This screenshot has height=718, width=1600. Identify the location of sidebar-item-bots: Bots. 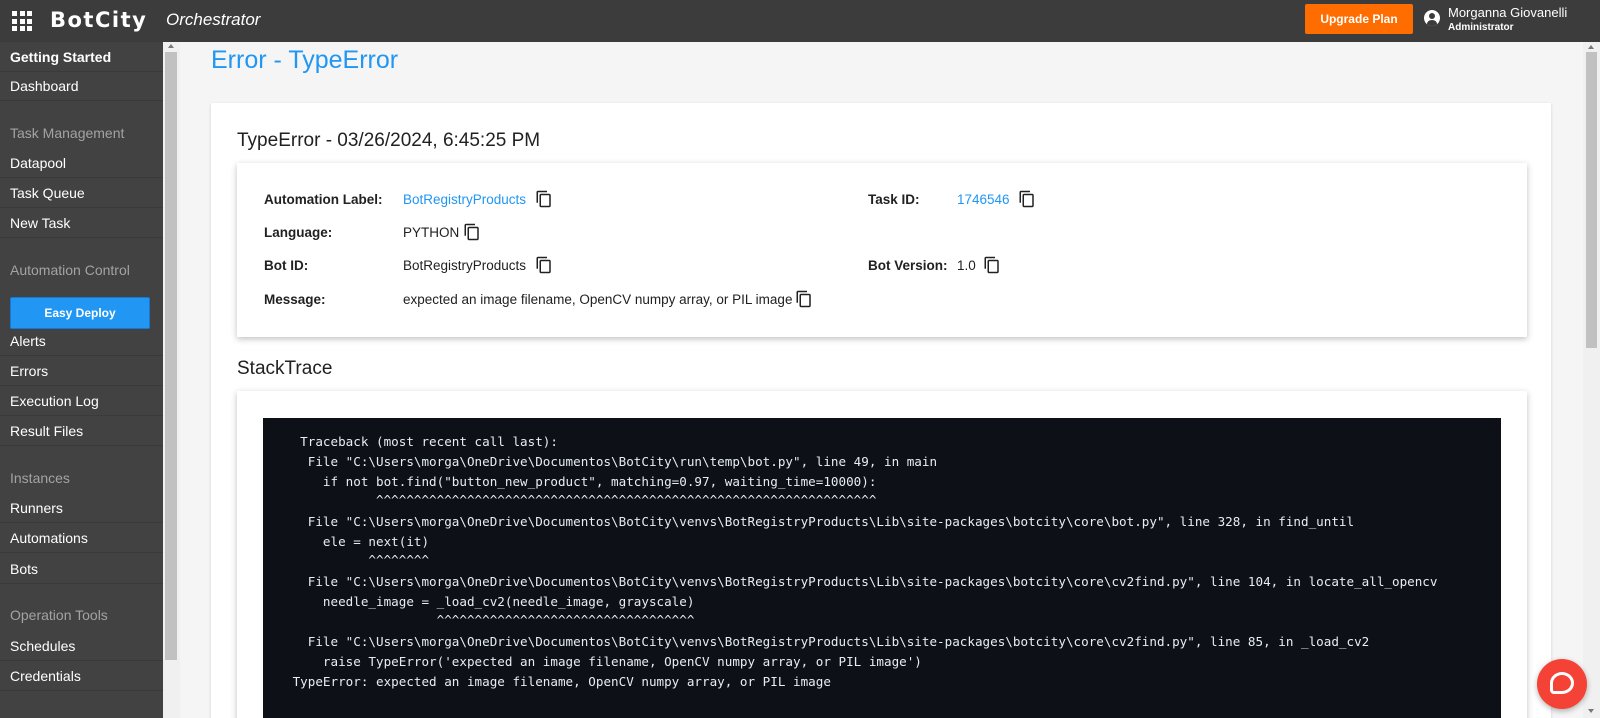
(81, 569).